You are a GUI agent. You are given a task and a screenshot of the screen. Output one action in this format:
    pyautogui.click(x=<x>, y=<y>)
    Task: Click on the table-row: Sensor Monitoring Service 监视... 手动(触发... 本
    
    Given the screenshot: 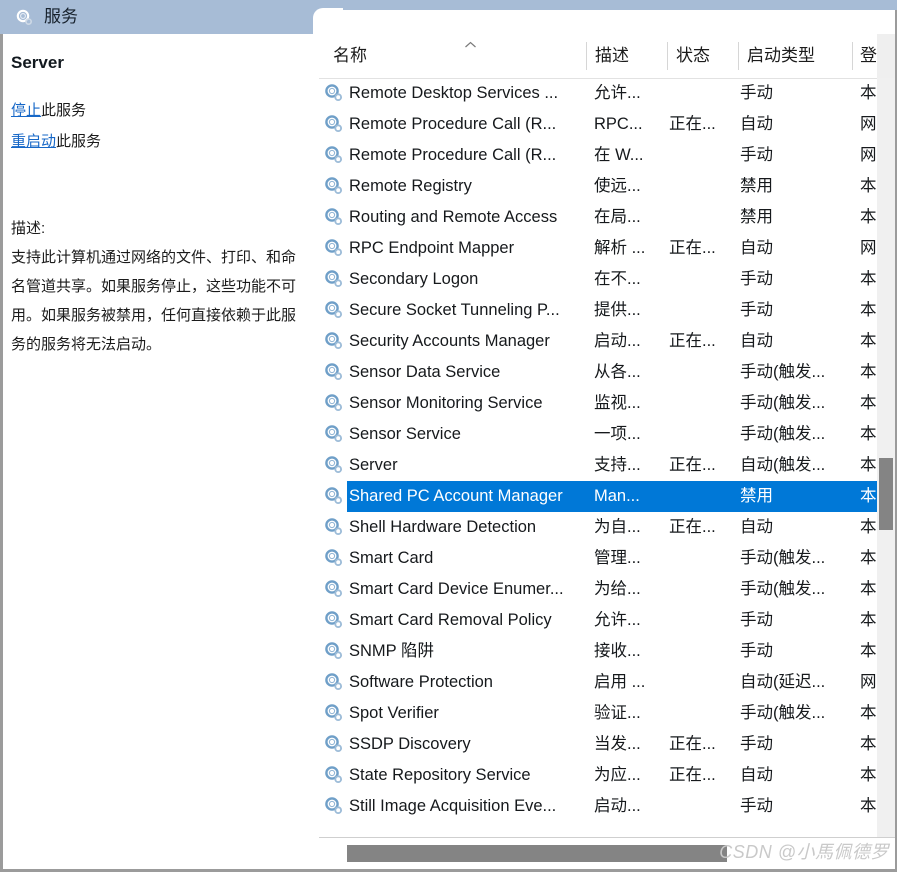 What is the action you would take?
    pyautogui.click(x=598, y=403)
    